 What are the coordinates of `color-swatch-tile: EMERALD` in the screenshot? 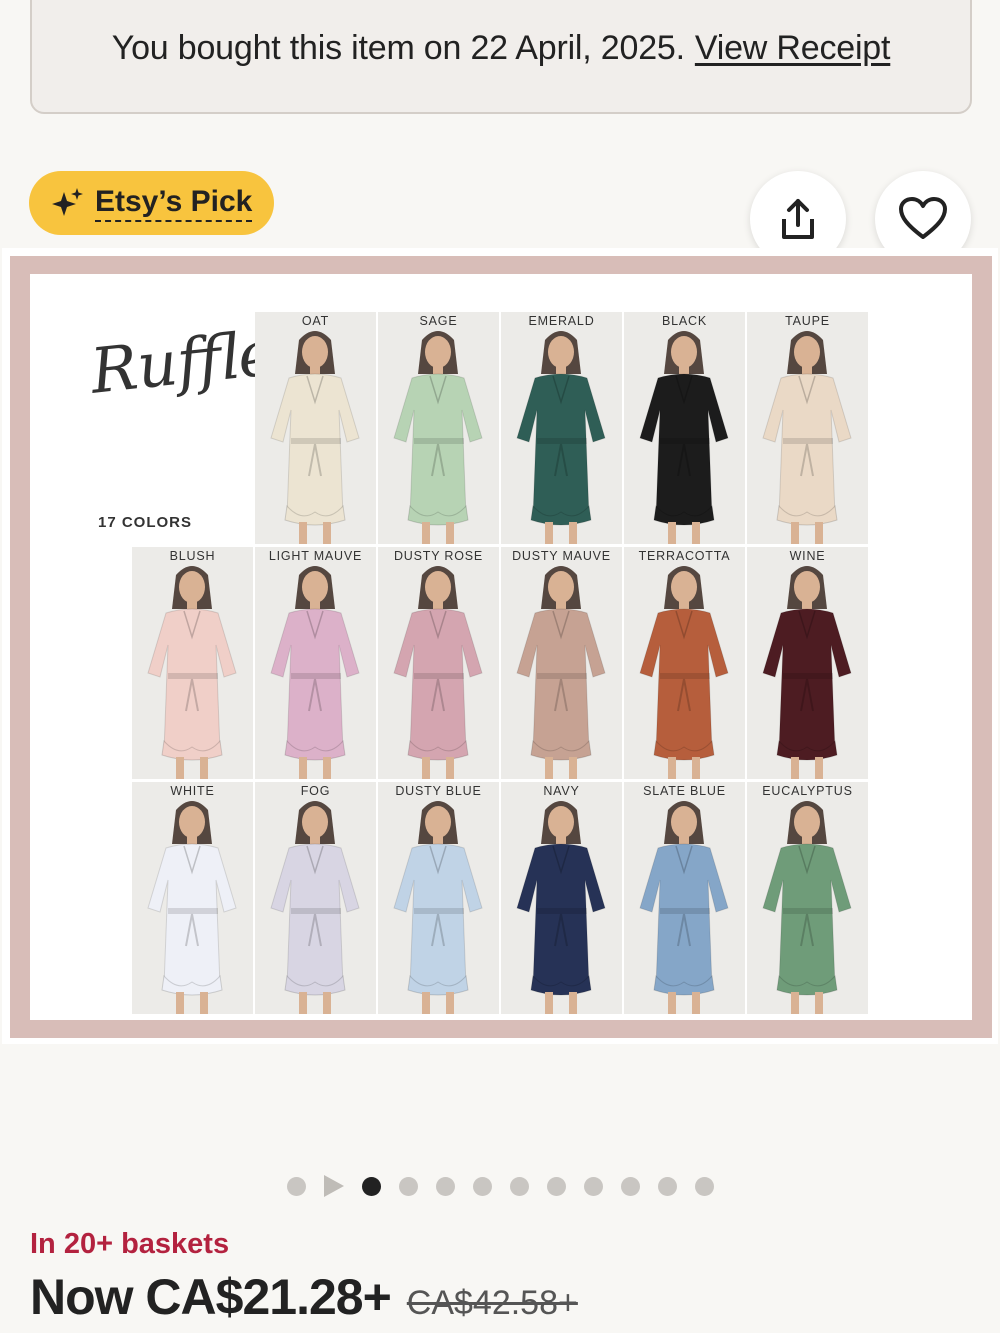 It's located at (561, 428).